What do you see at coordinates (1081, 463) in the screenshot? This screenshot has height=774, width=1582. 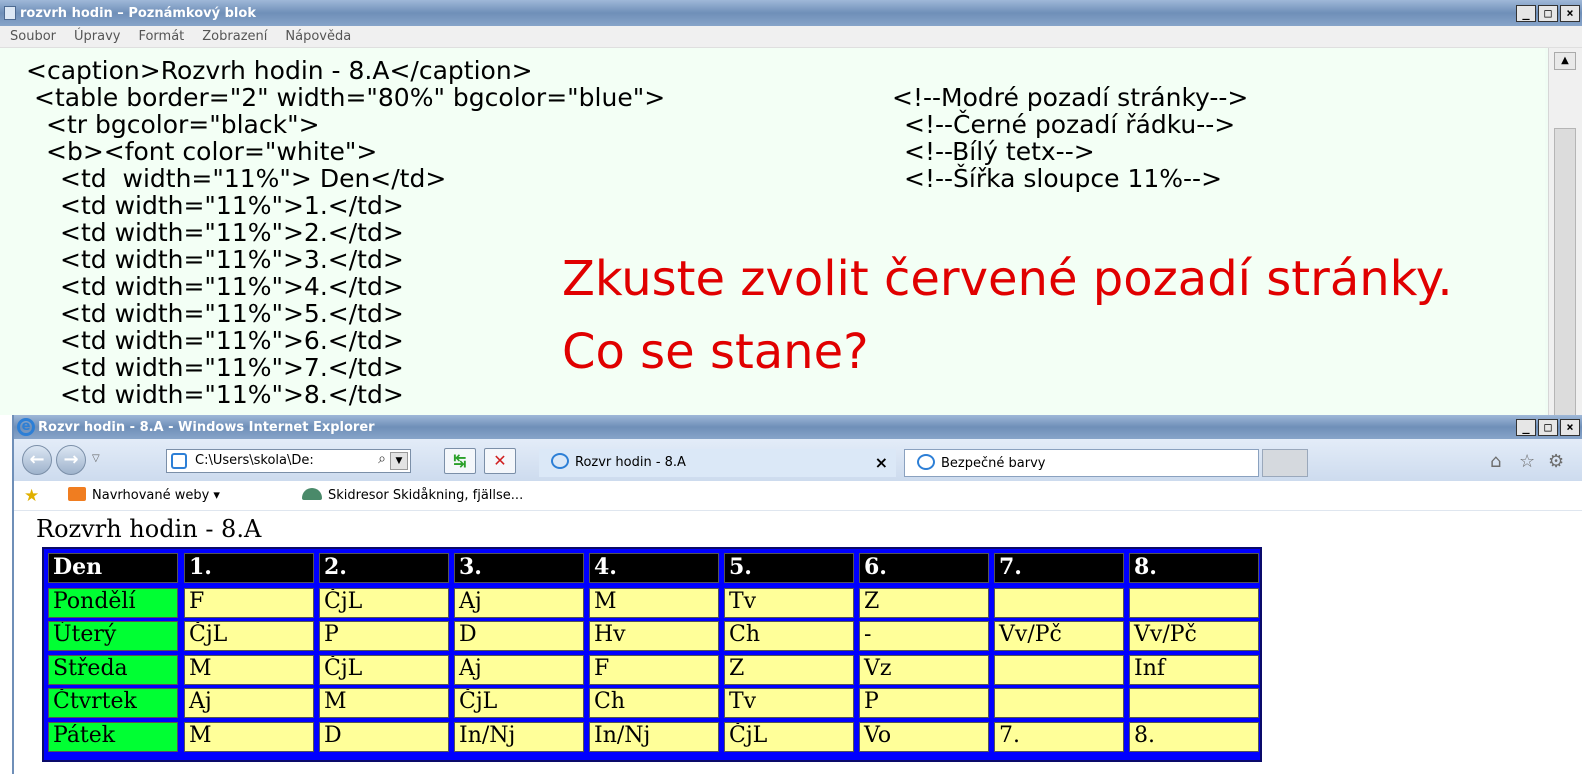 I see `tab-bezpecne-barvy: Bezpečné barvy` at bounding box center [1081, 463].